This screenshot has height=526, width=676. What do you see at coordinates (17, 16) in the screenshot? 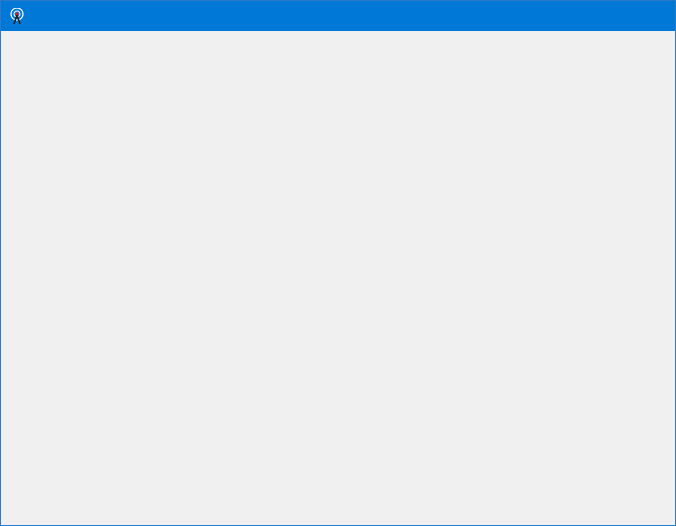
I see `app-radio-icon` at bounding box center [17, 16].